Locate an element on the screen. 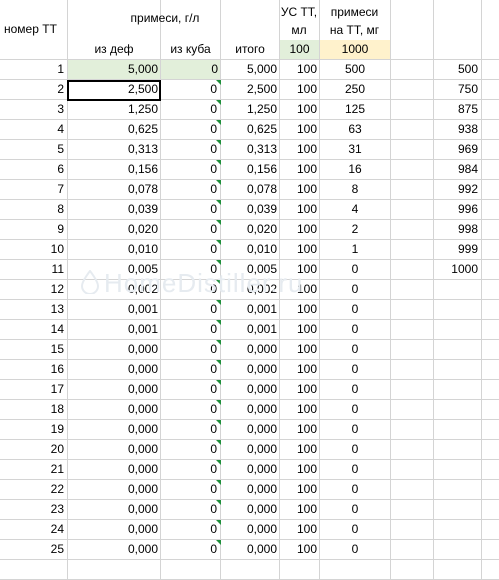 This screenshot has width=499, height=580. cell-imp-tt: 16 is located at coordinates (355, 169).